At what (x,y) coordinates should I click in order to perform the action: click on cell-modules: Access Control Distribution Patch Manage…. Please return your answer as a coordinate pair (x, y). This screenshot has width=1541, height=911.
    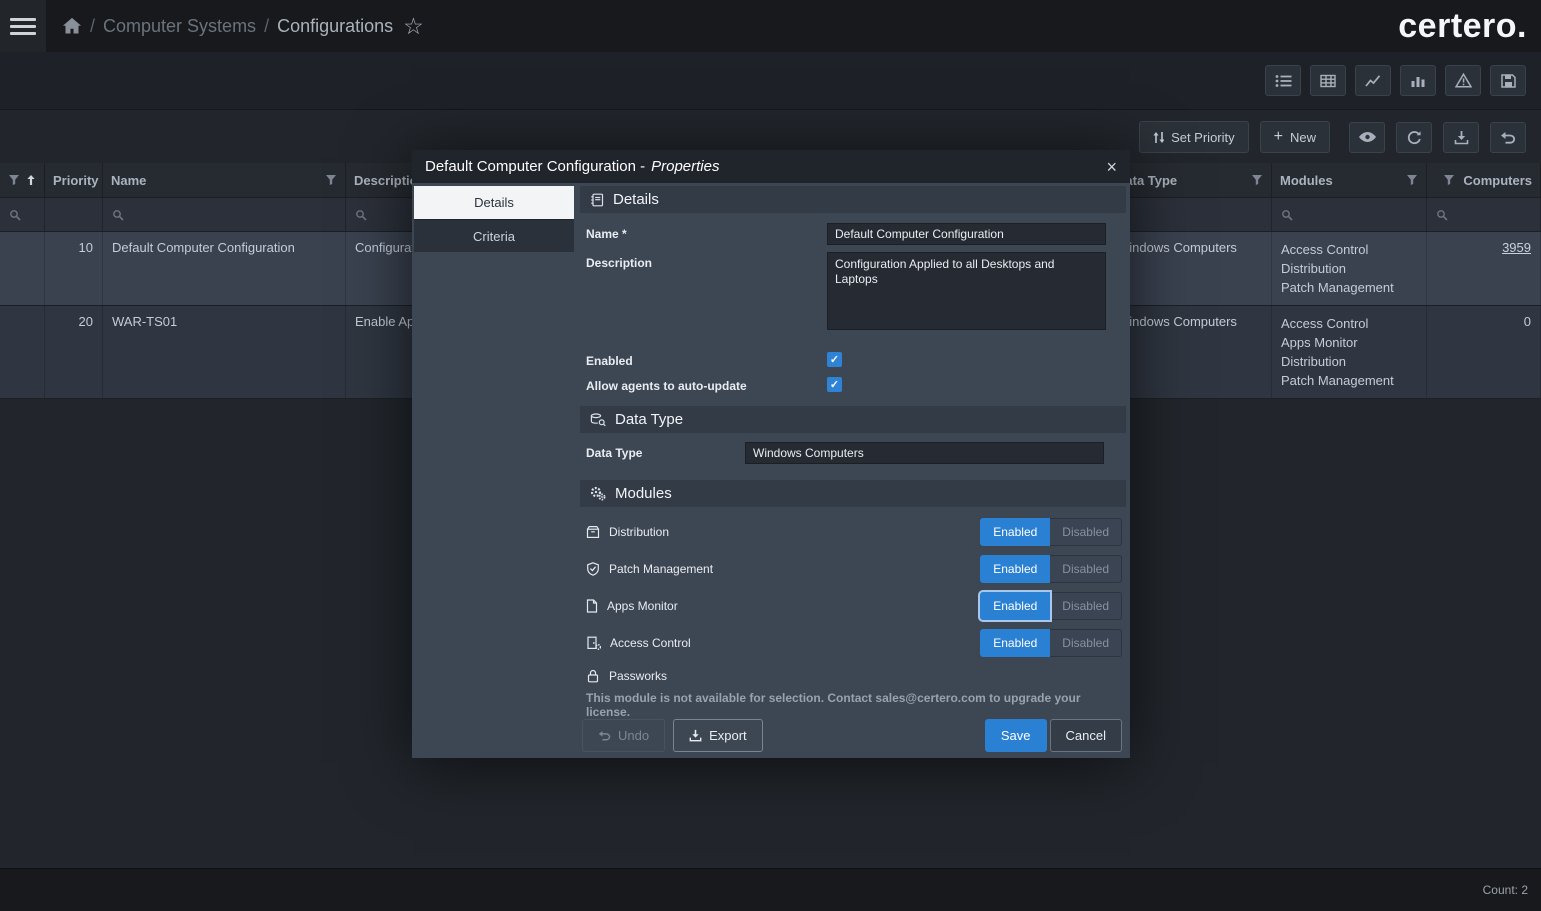
    Looking at the image, I should click on (1349, 268).